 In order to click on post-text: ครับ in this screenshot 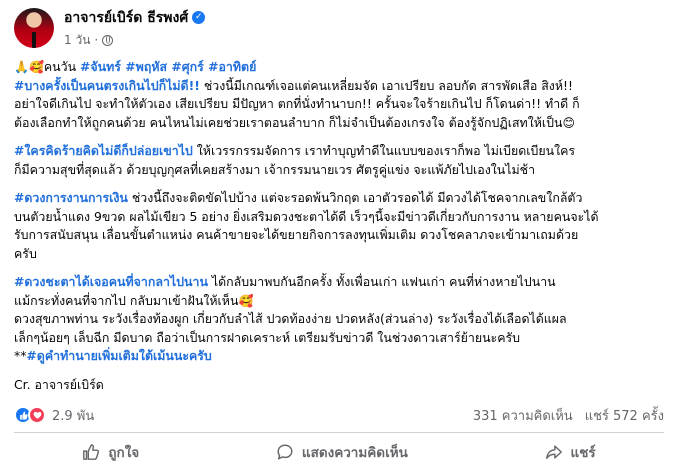, I will do `click(25, 253)`.